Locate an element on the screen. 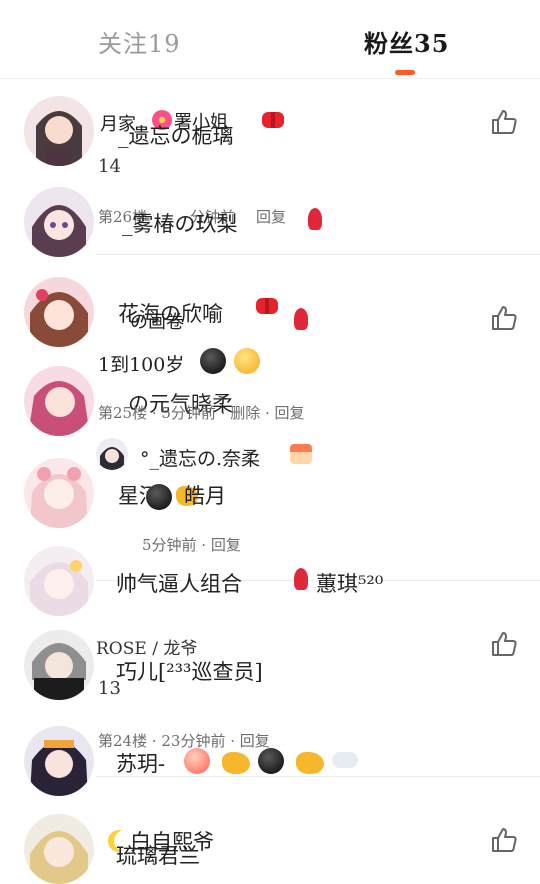 The image size is (540, 884). text-t4: 14 is located at coordinates (109, 166).